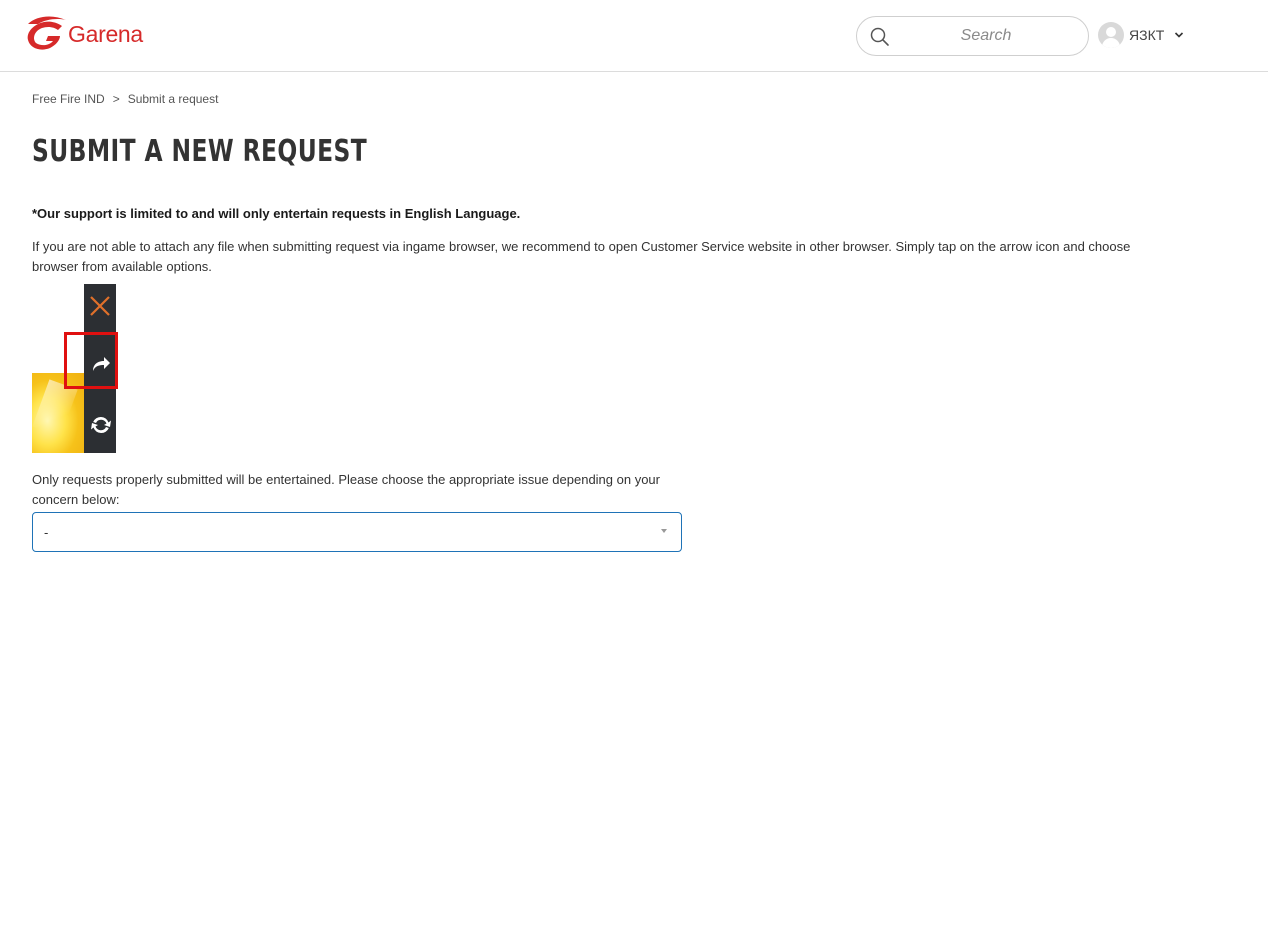 The width and height of the screenshot is (1268, 939). I want to click on breadcrumb-item-free-fire-ind: Free Fire IND, so click(68, 99).